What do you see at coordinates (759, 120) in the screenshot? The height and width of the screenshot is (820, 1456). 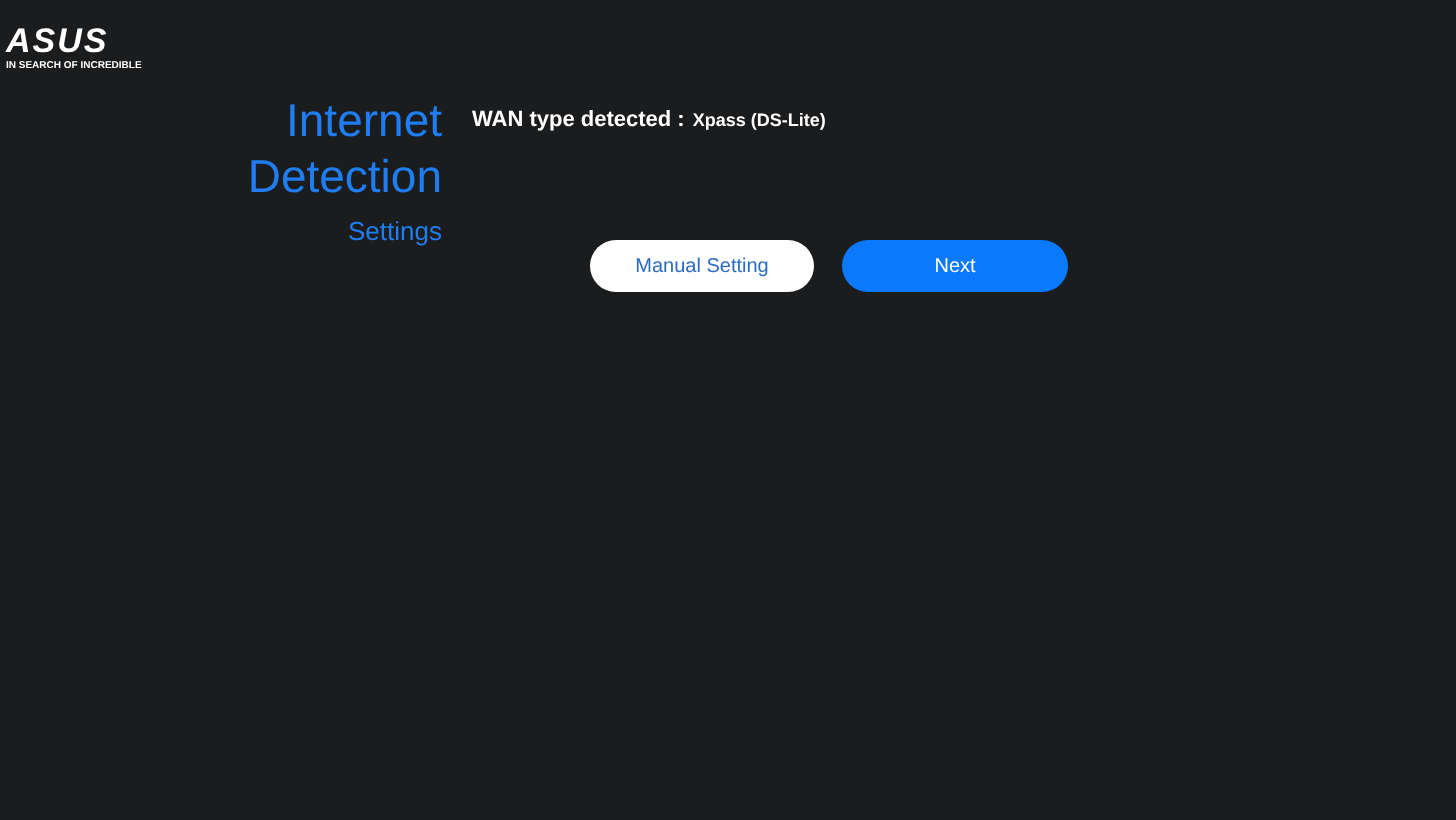 I see `detection-value: Xpass (DS-Lite)` at bounding box center [759, 120].